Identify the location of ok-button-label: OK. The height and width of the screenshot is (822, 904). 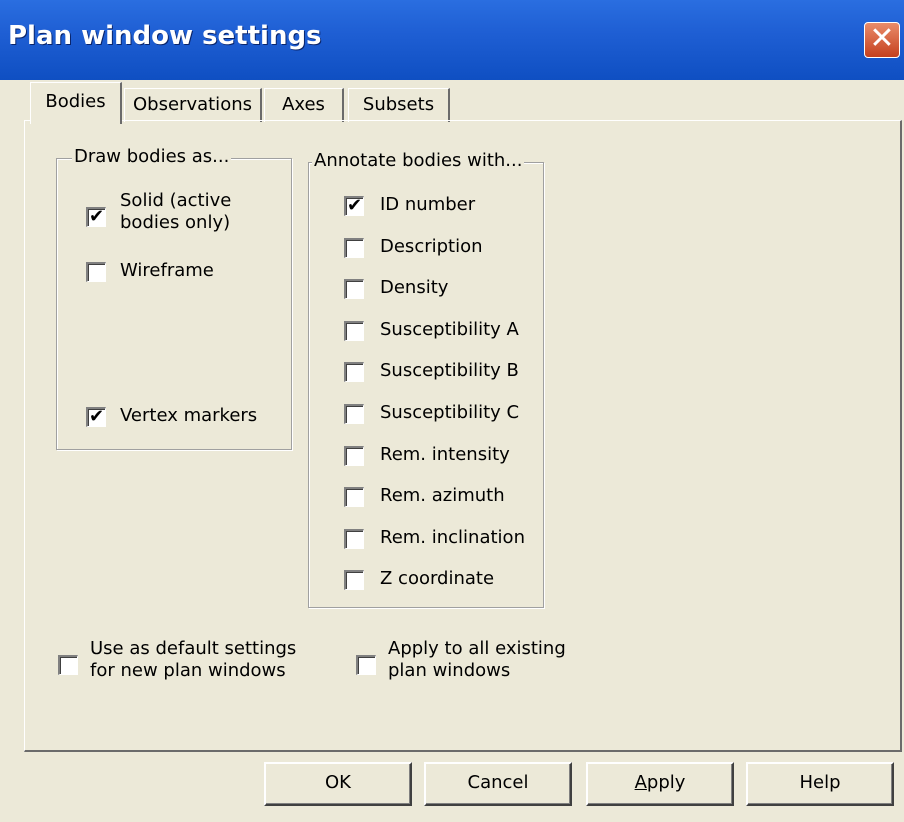
(338, 782).